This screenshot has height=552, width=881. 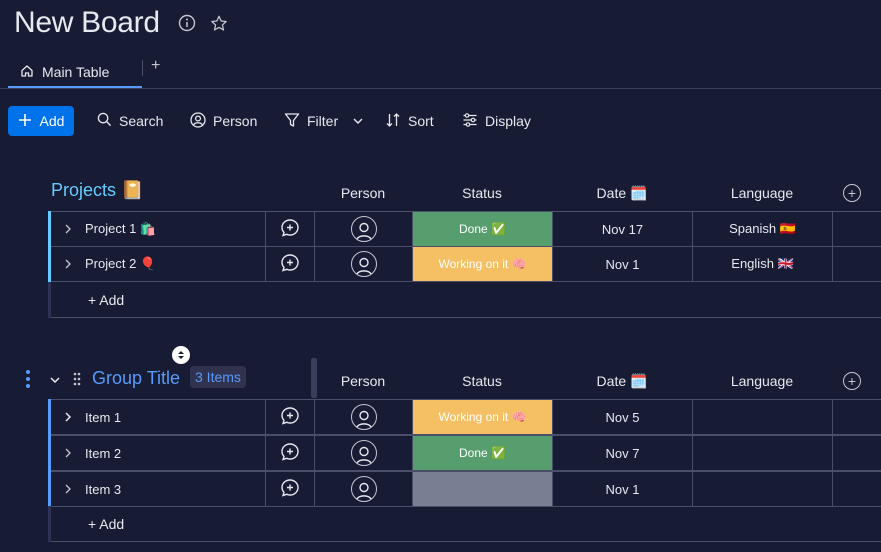 What do you see at coordinates (27, 72) in the screenshot?
I see `home-icon` at bounding box center [27, 72].